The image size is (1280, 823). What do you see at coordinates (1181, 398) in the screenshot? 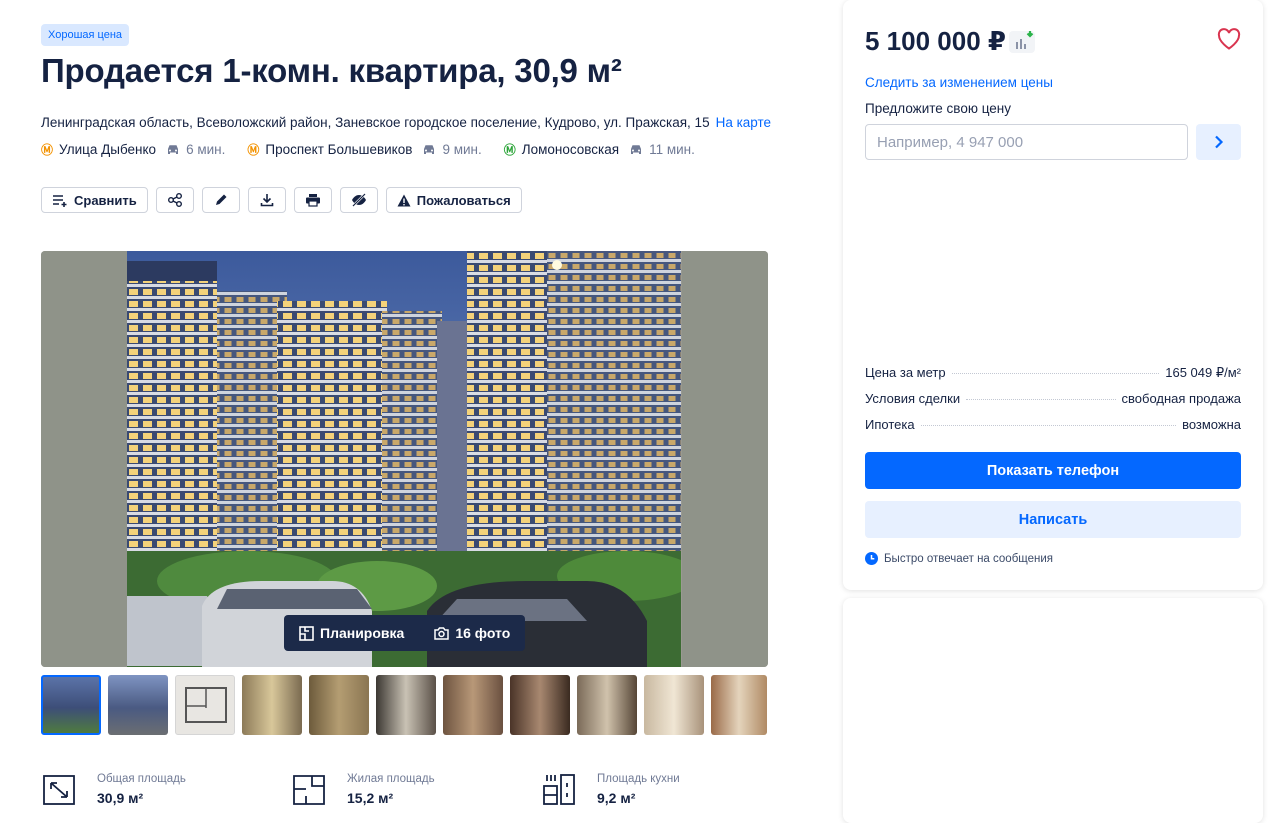
I see `param-value: свободная продажа` at bounding box center [1181, 398].